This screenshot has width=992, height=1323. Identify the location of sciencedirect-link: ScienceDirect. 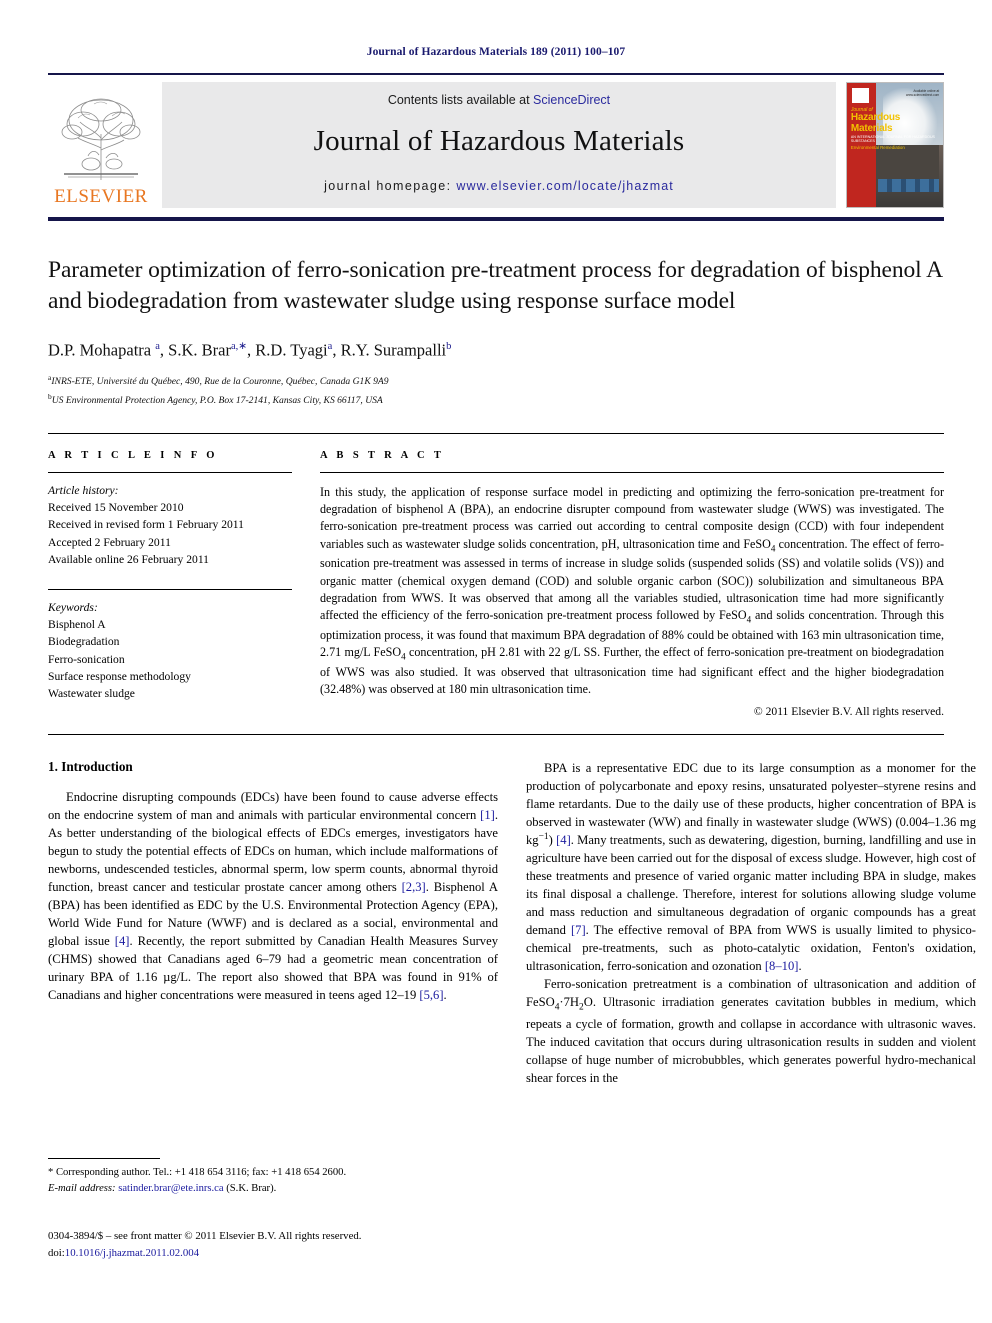
(571, 100).